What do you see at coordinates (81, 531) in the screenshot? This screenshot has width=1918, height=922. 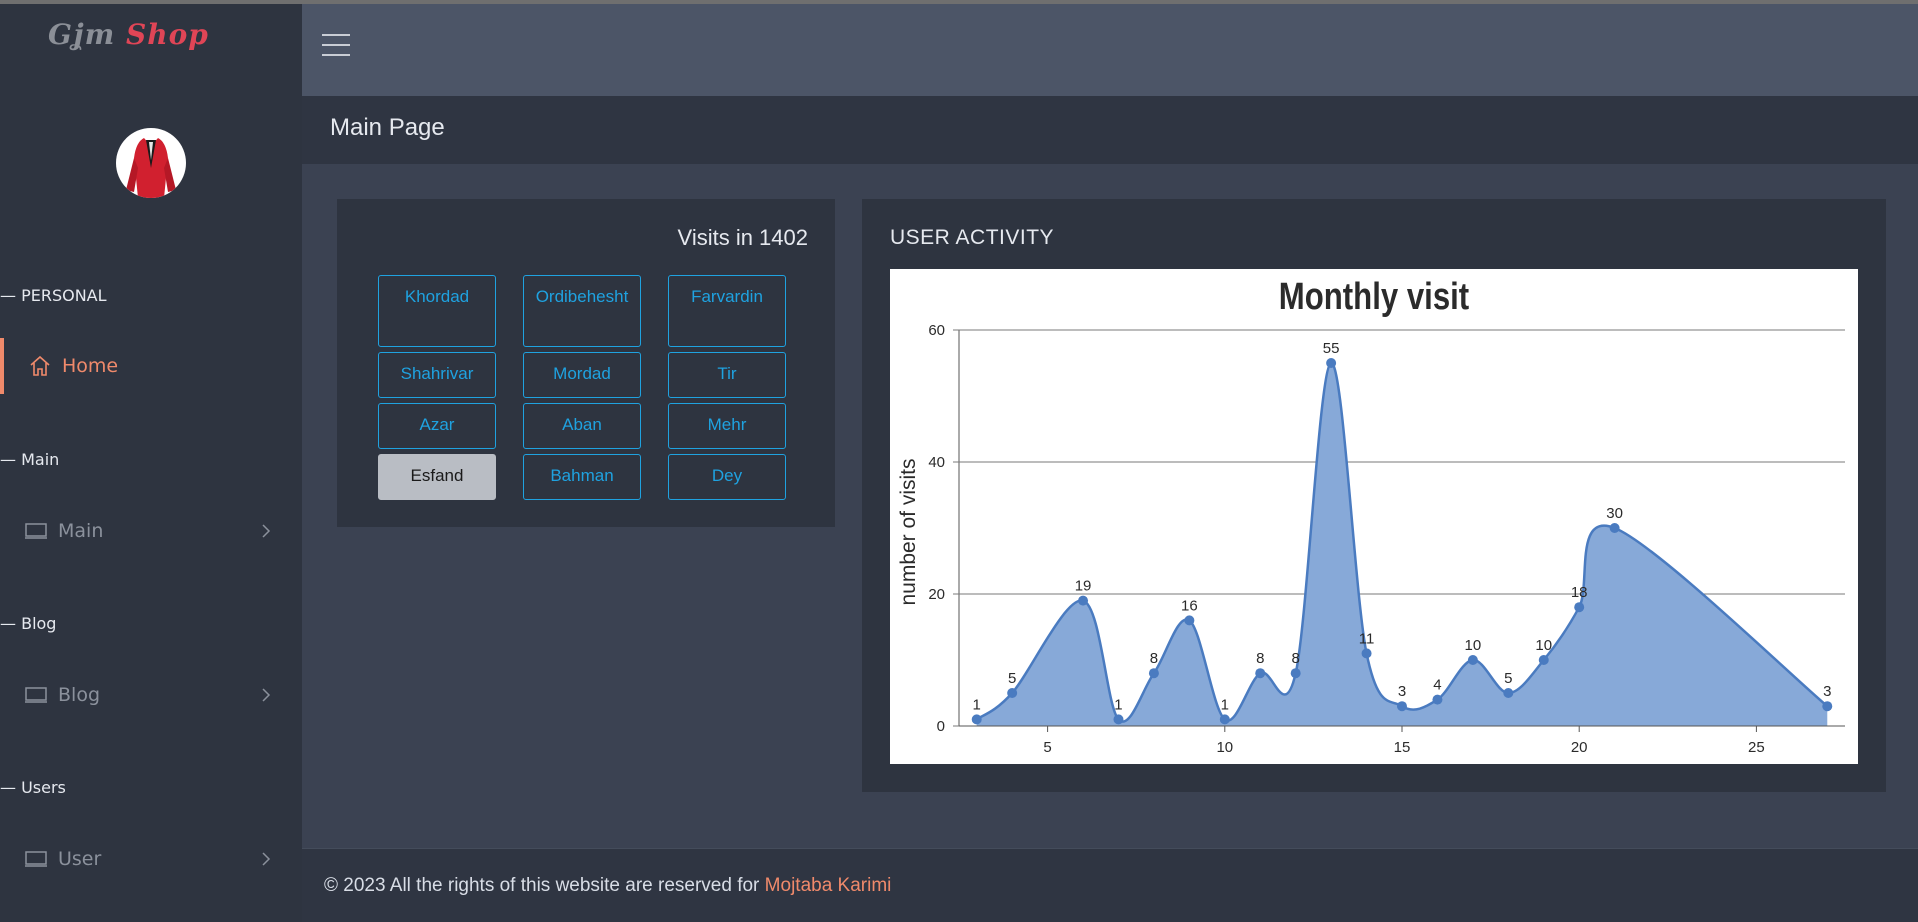 I see `sidebar-item-label: Main` at bounding box center [81, 531].